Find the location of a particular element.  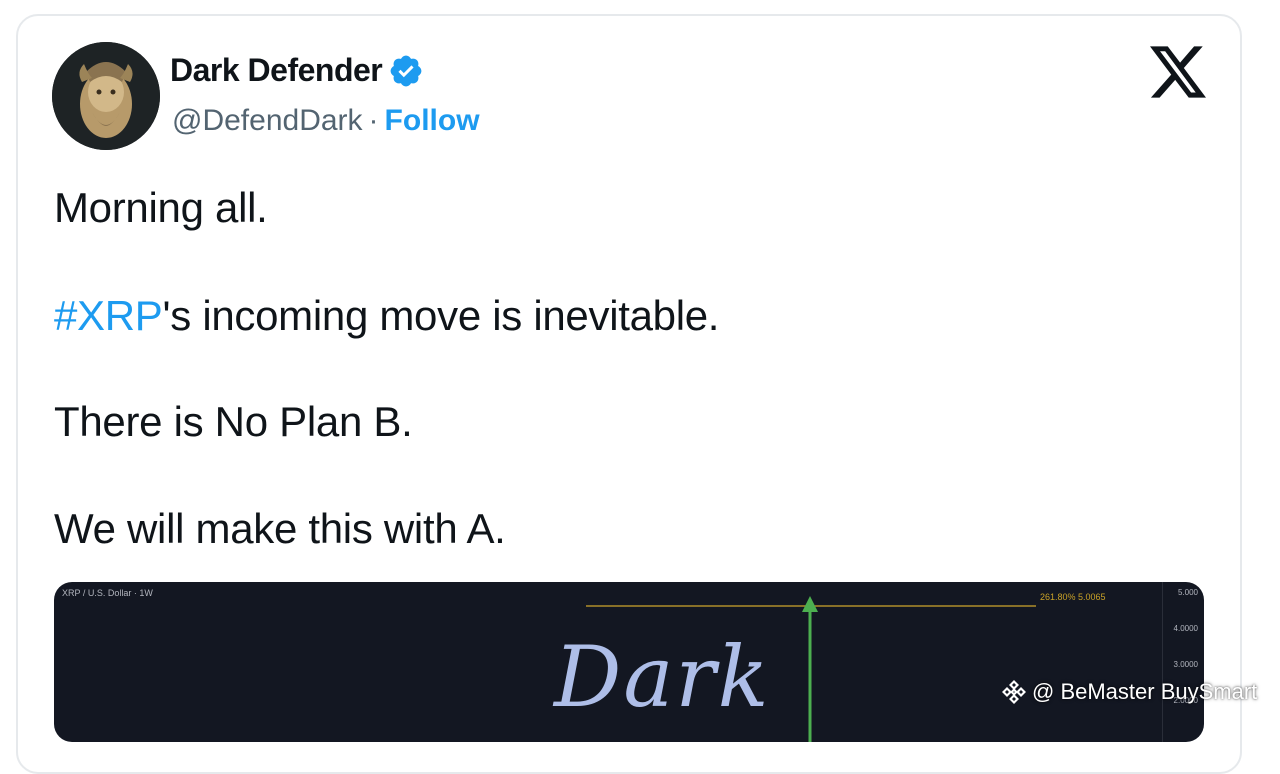

avatar is located at coordinates (106, 96).